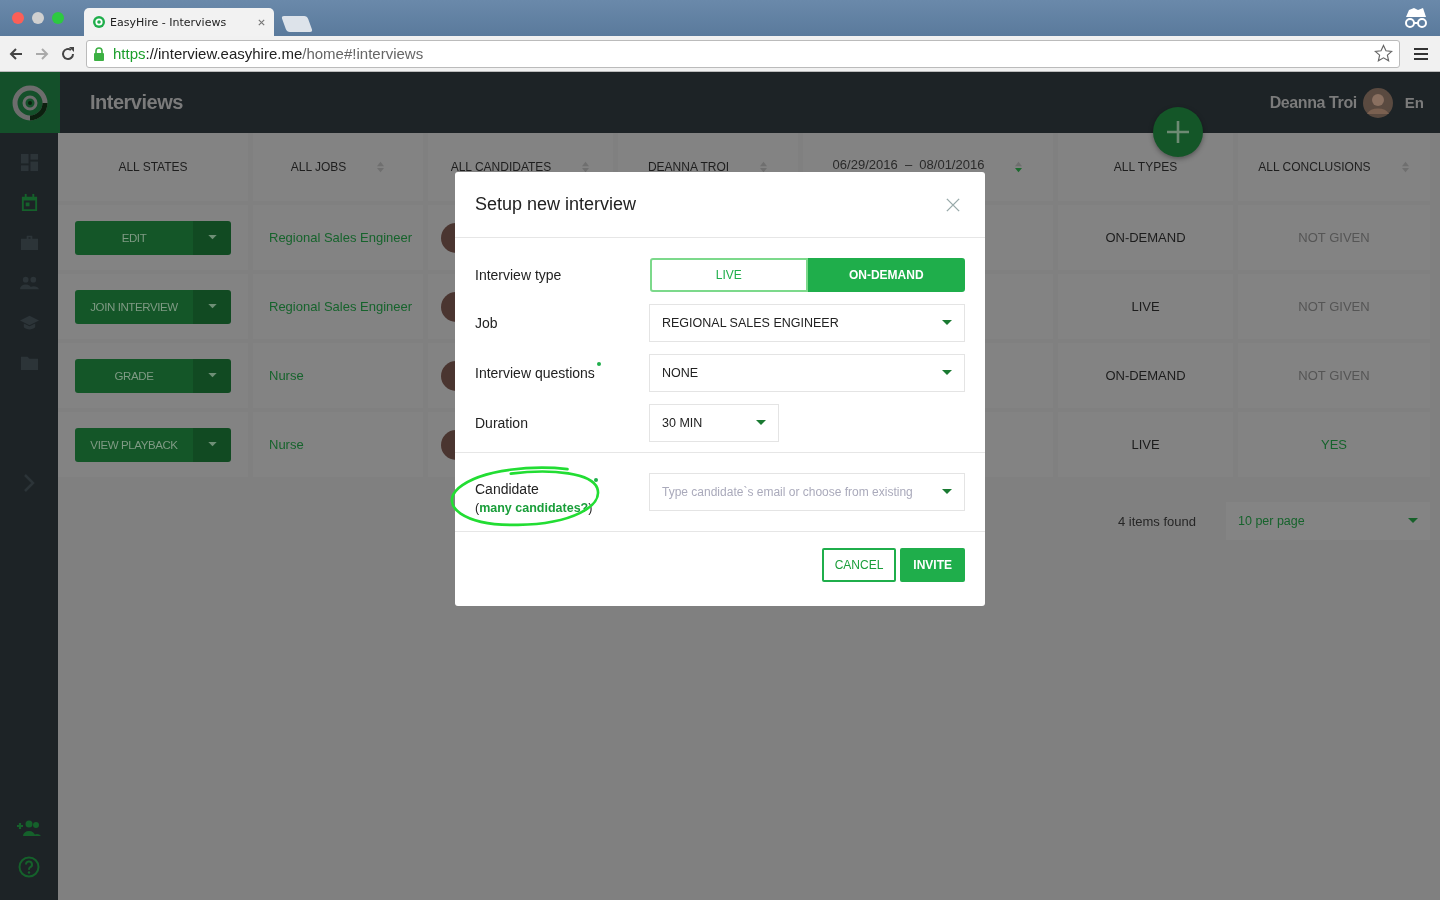  Describe the element at coordinates (99, 22) in the screenshot. I see `logo-icon` at that location.